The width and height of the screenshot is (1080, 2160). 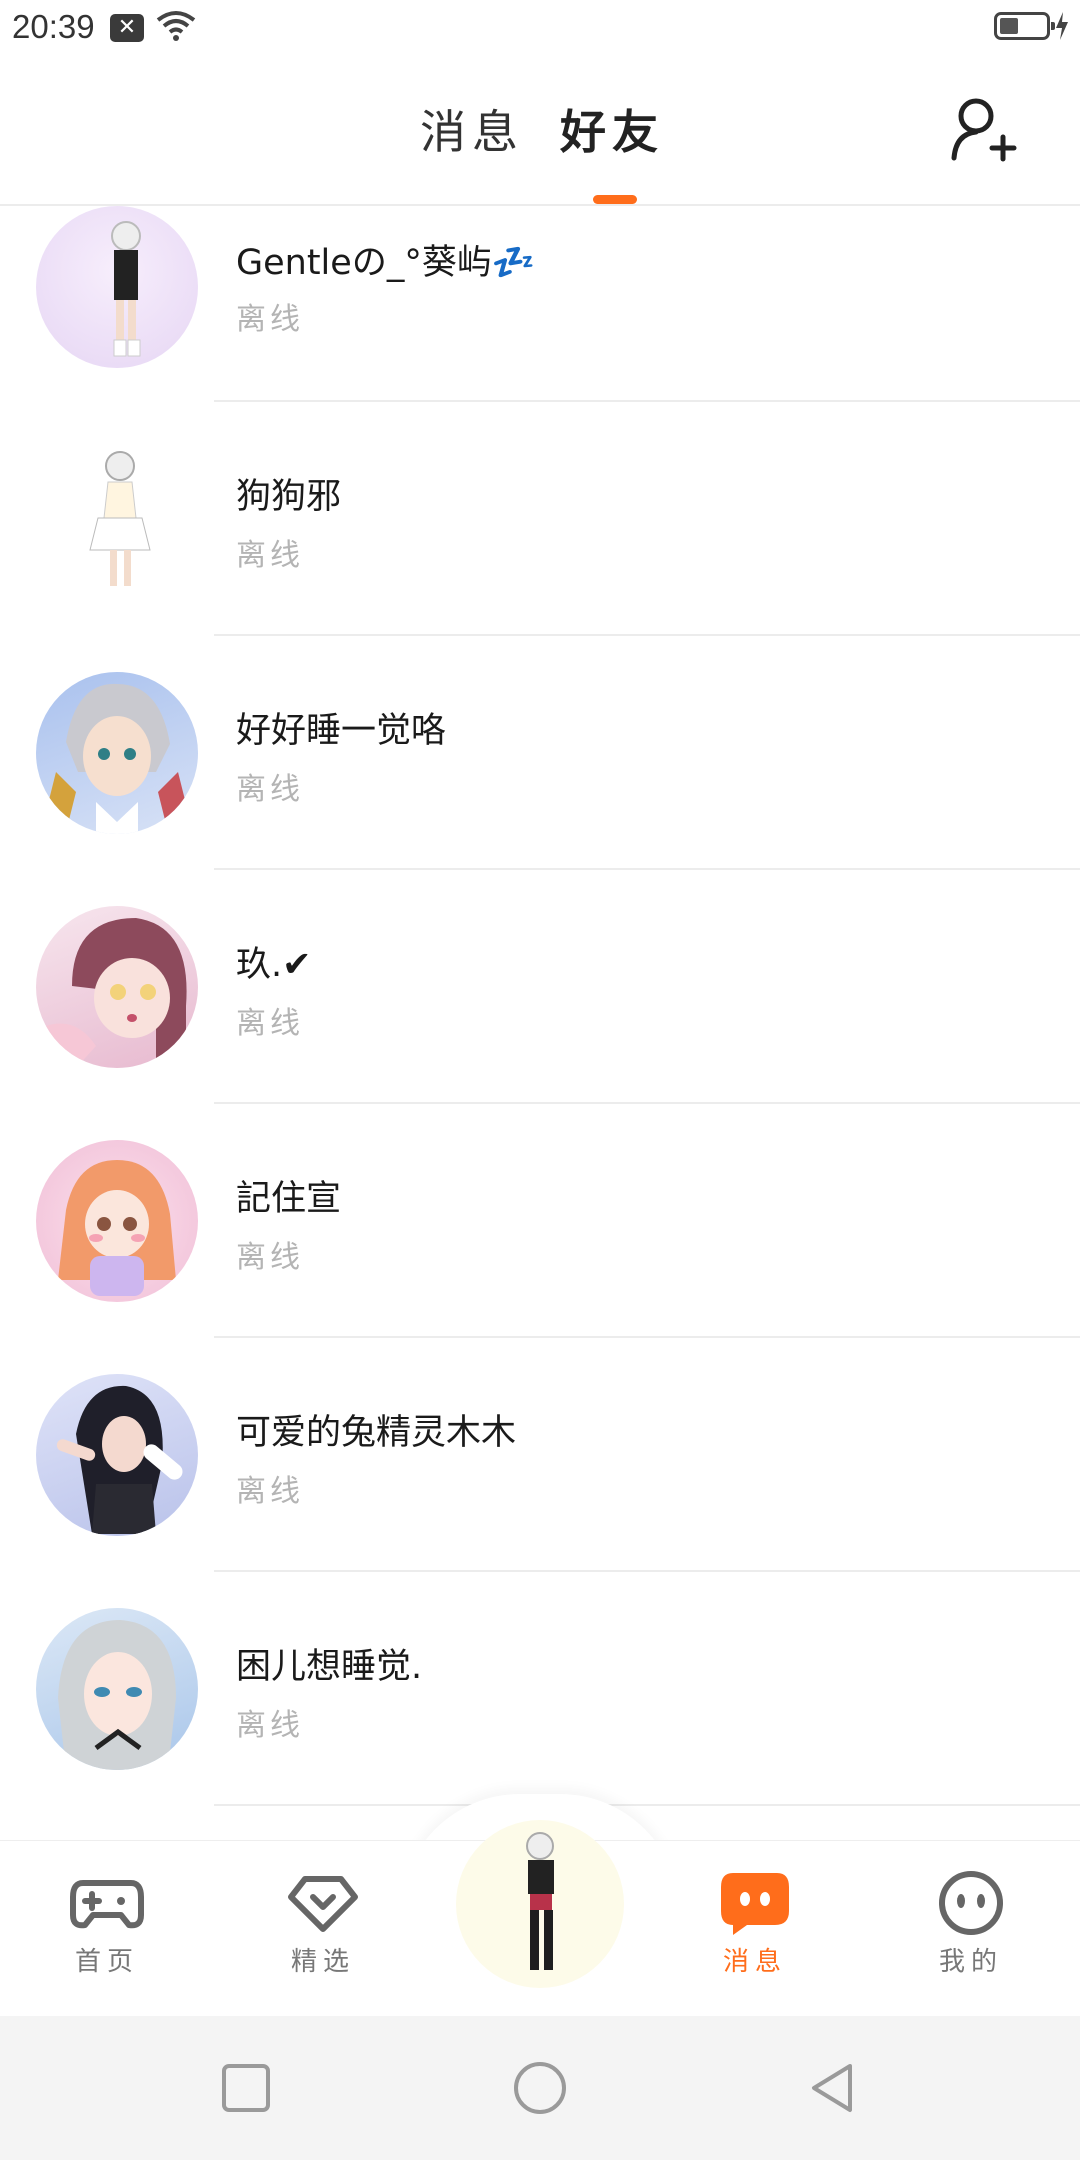 What do you see at coordinates (1024, 26) in the screenshot?
I see `battery-icon` at bounding box center [1024, 26].